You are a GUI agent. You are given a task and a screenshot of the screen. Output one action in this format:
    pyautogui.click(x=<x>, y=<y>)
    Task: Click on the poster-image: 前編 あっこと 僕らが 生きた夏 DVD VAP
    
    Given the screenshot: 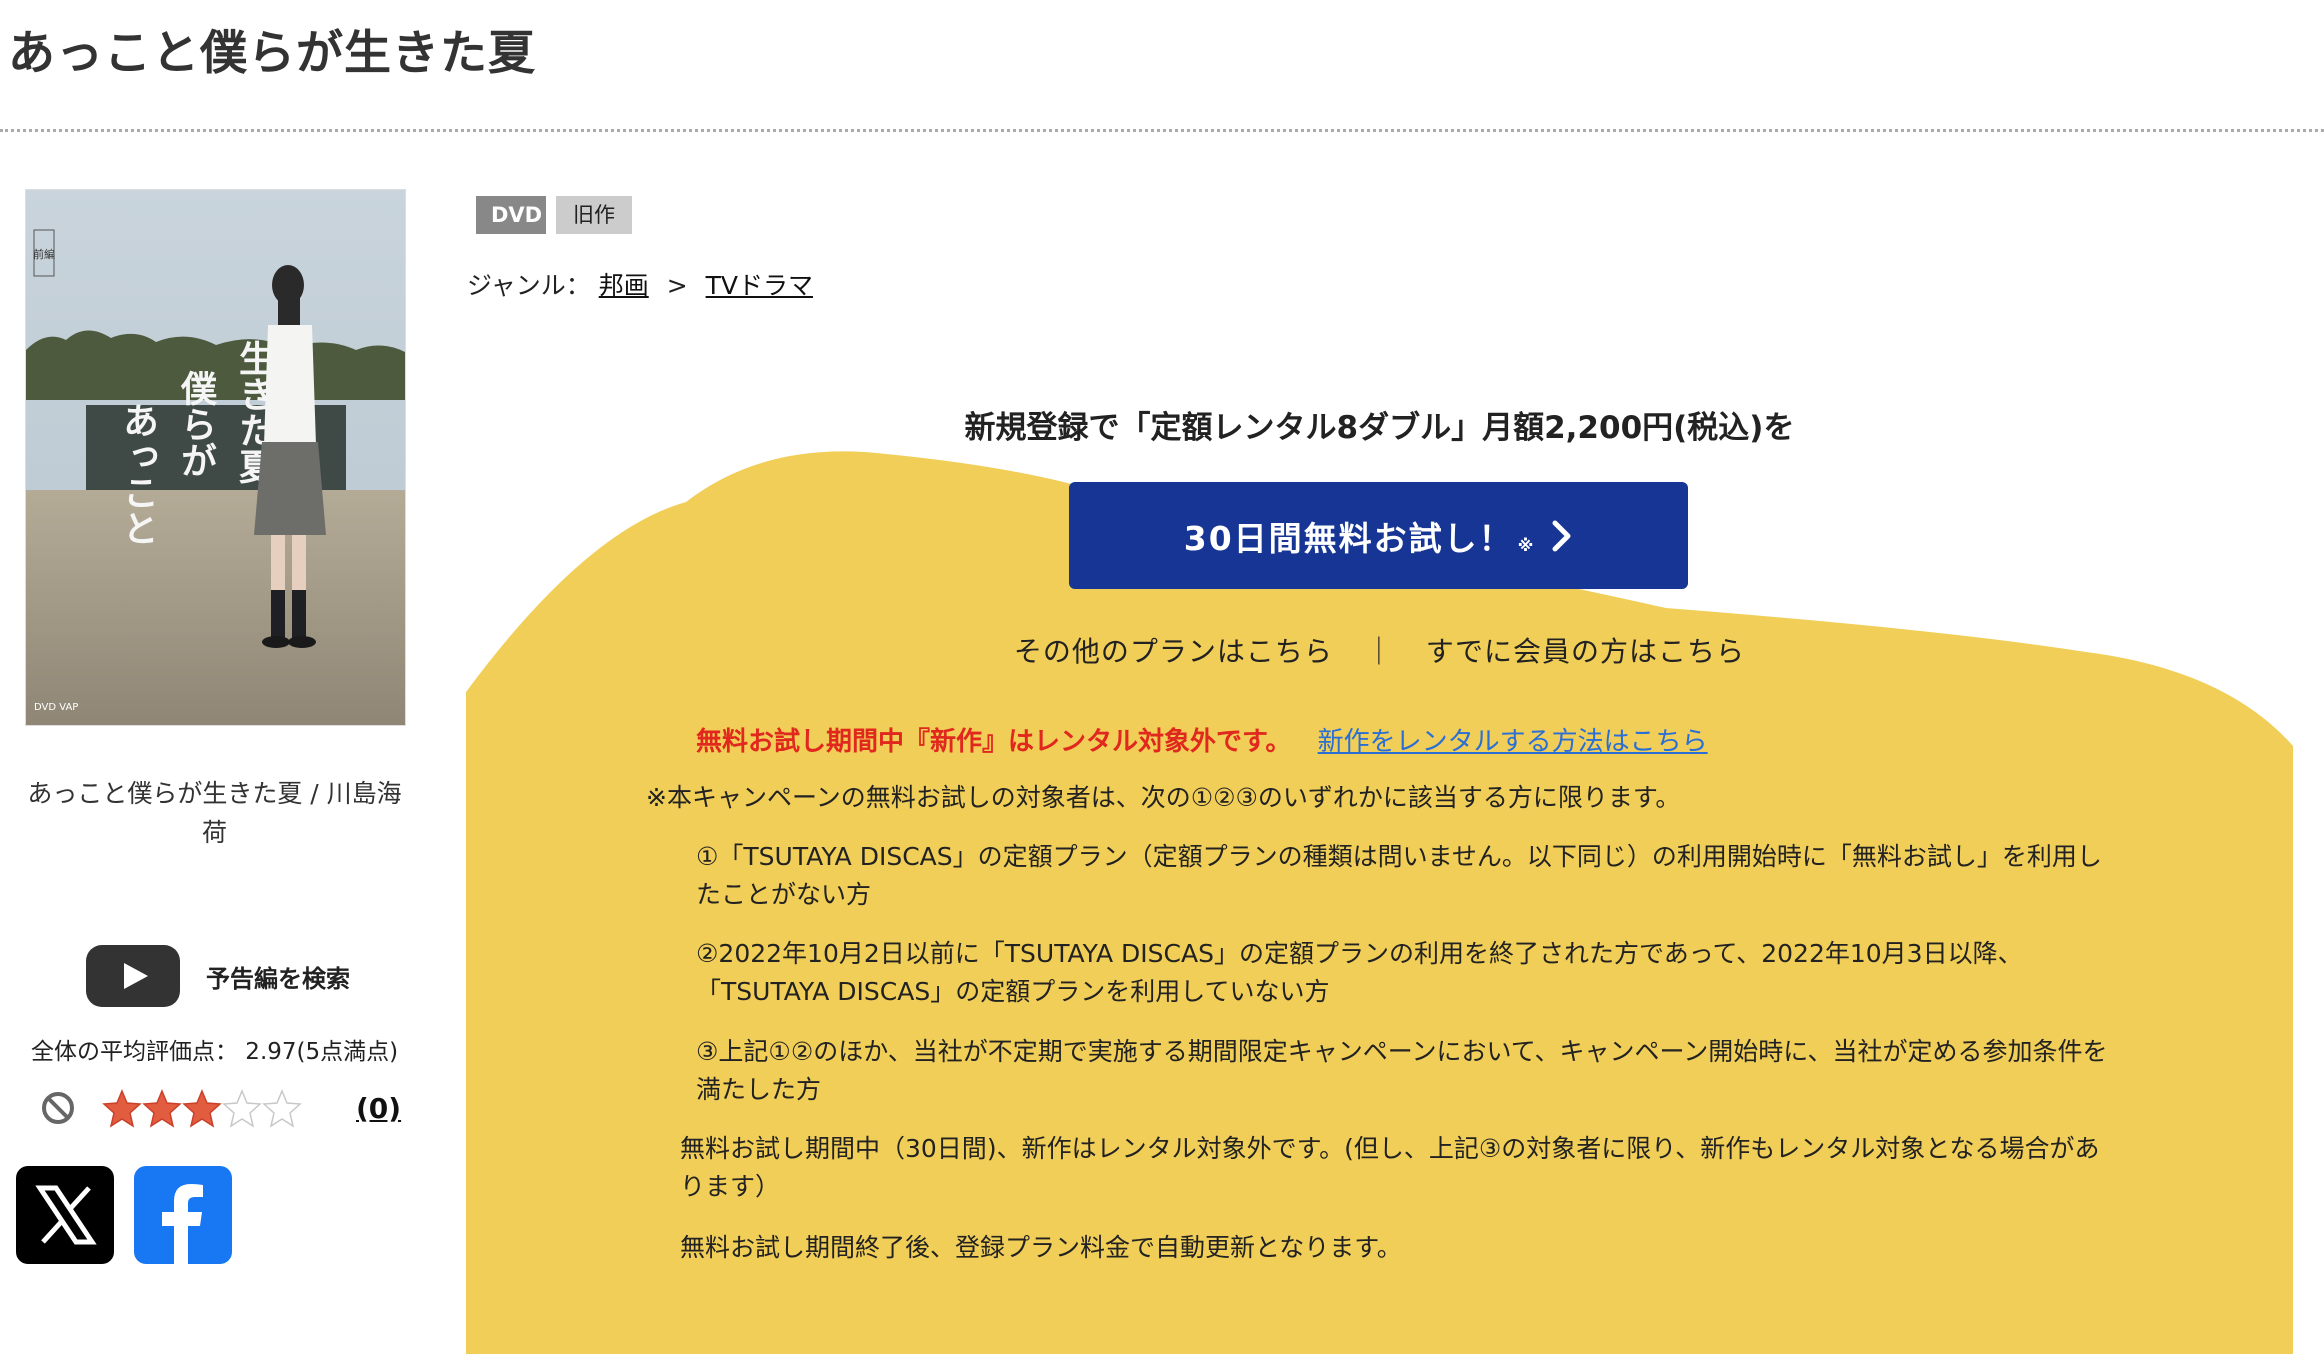 What is the action you would take?
    pyautogui.click(x=215, y=457)
    